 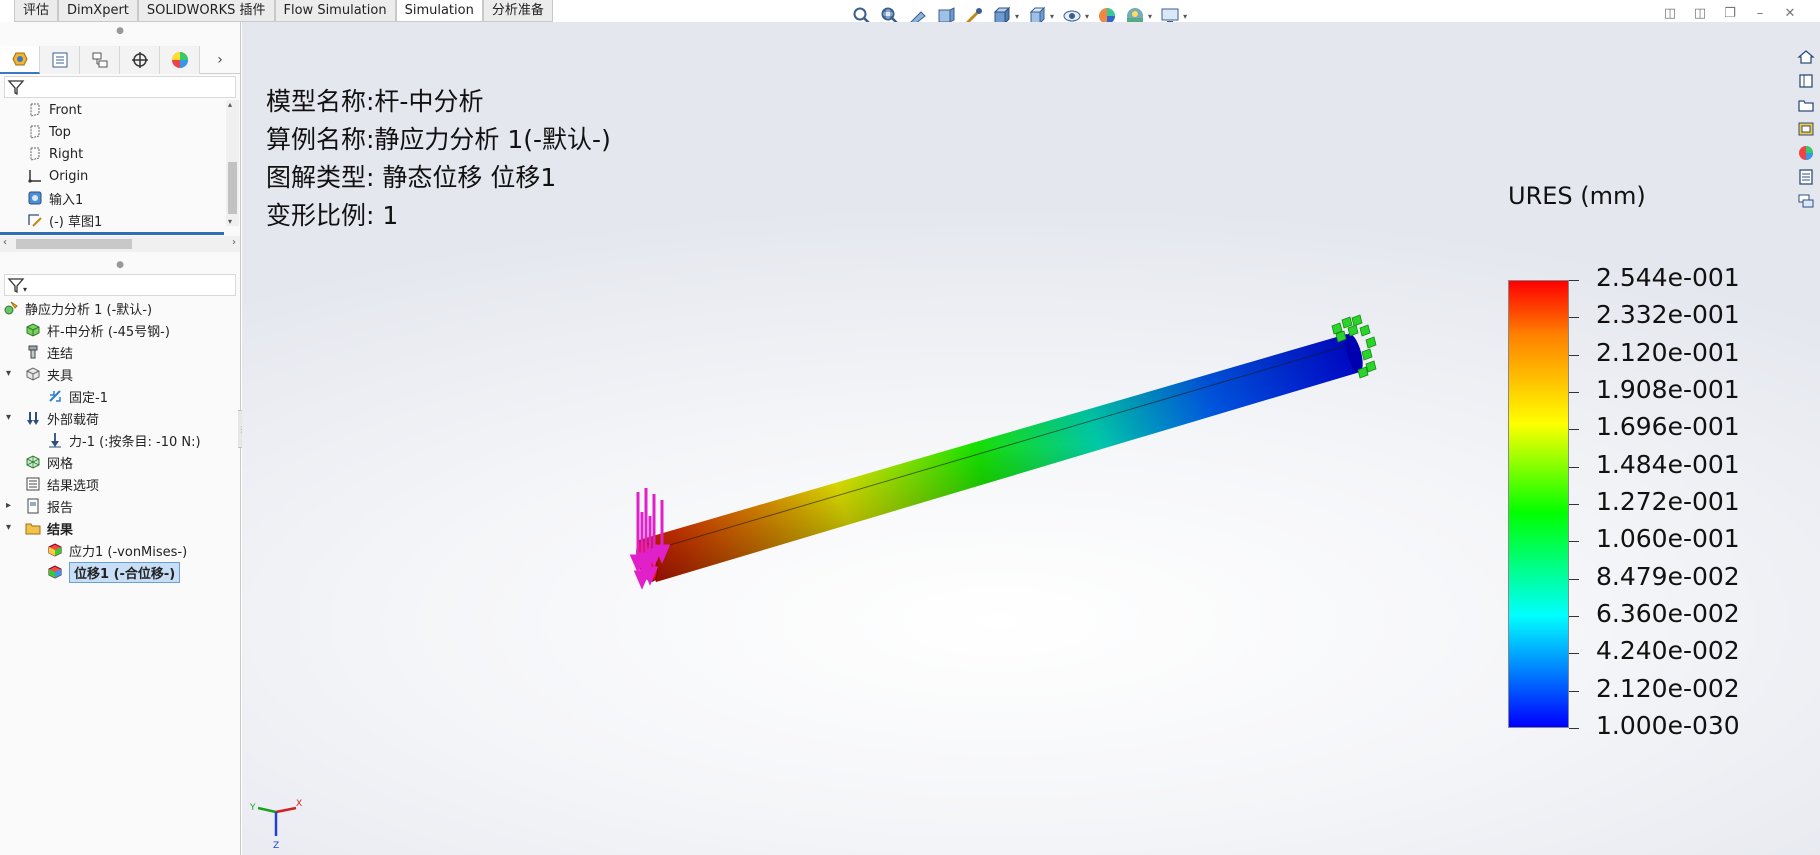 What do you see at coordinates (55, 572) in the screenshot?
I see `displacement-plot-icon` at bounding box center [55, 572].